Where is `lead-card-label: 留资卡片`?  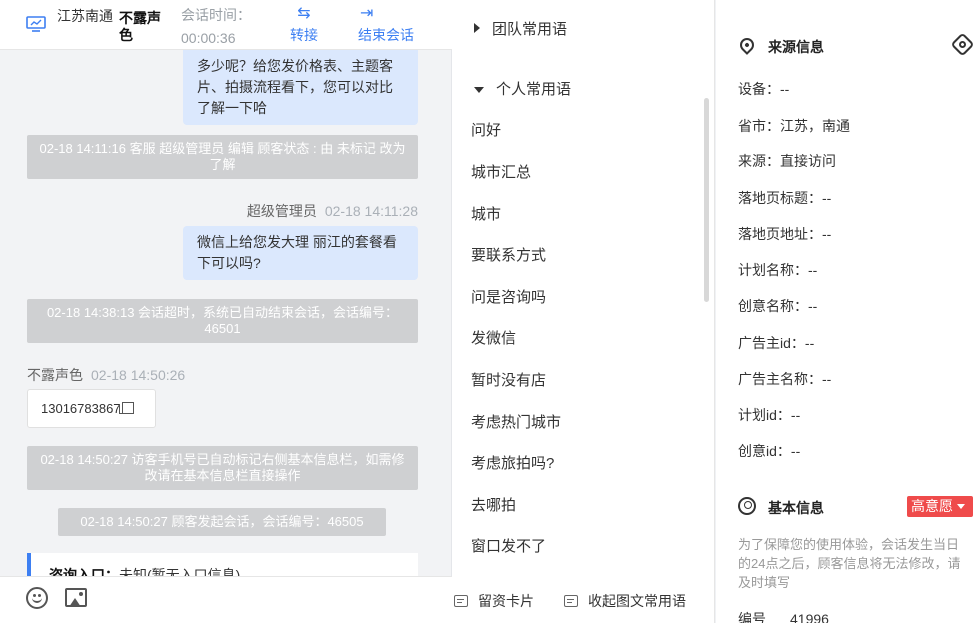
lead-card-label: 留资卡片 is located at coordinates (506, 601).